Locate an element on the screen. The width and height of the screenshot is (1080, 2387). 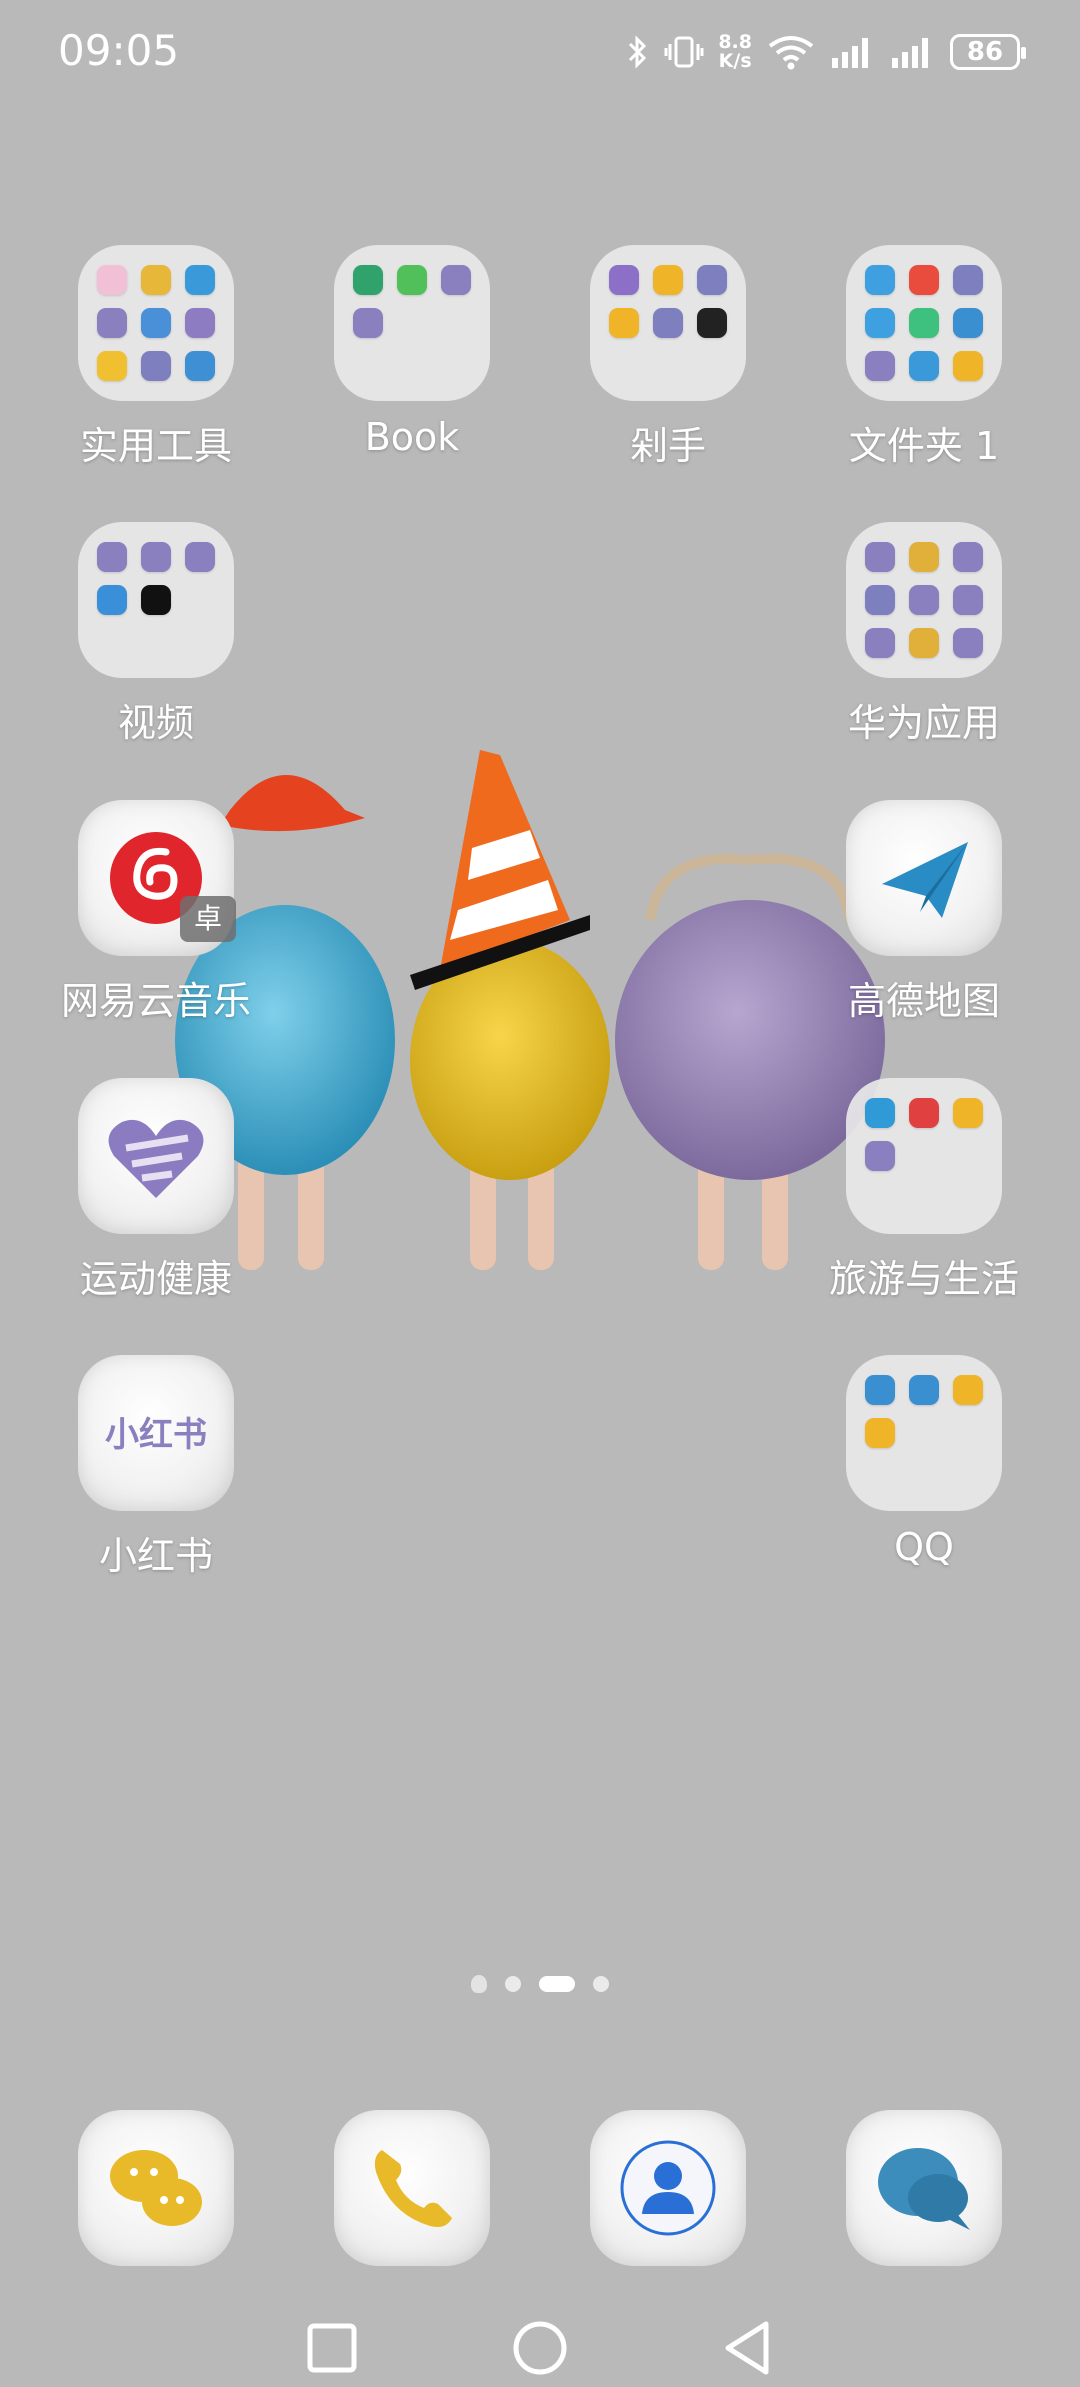
app-label: 运动健康 is located at coordinates (155, 1279).